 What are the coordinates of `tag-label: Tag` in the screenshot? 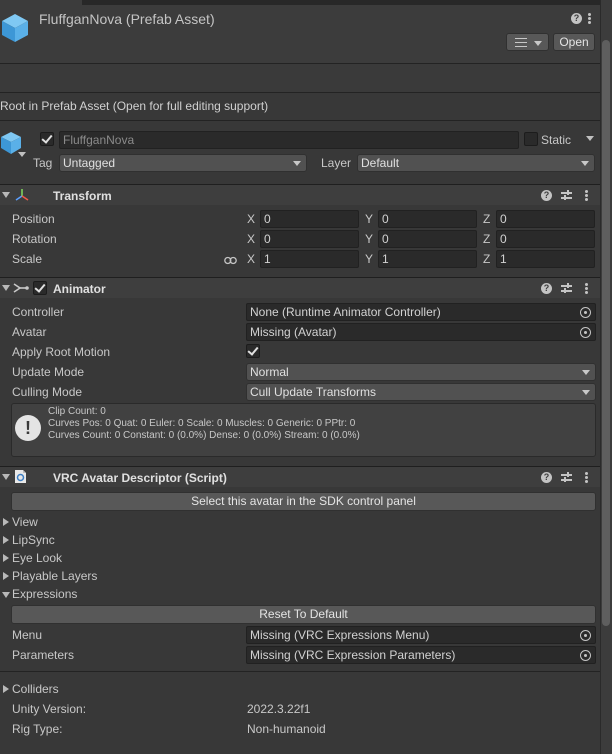 It's located at (43, 163).